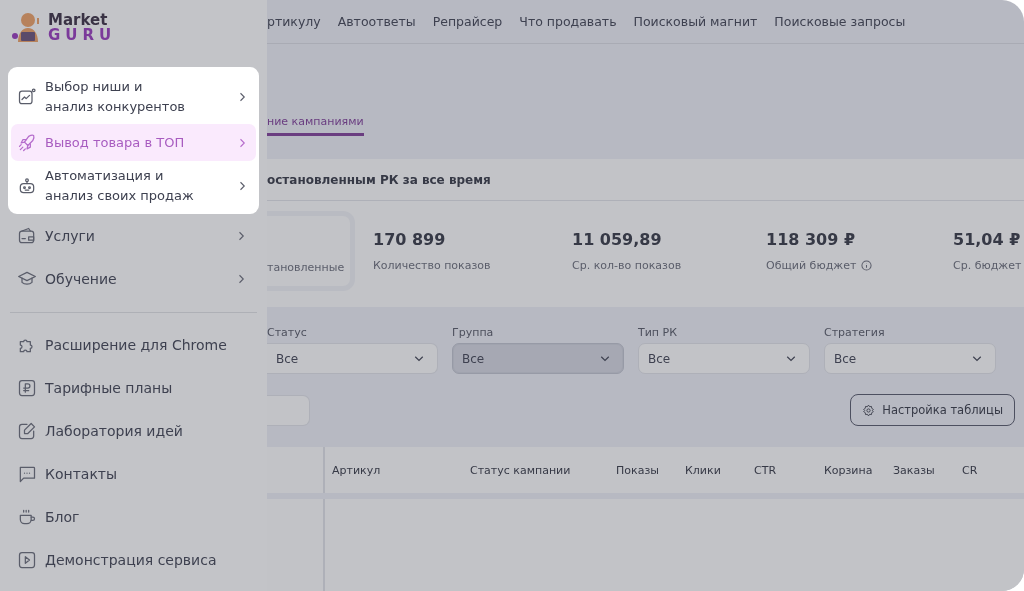 Image resolution: width=1024 pixels, height=591 pixels. What do you see at coordinates (410, 239) in the screenshot?
I see `stat-value: 170 899` at bounding box center [410, 239].